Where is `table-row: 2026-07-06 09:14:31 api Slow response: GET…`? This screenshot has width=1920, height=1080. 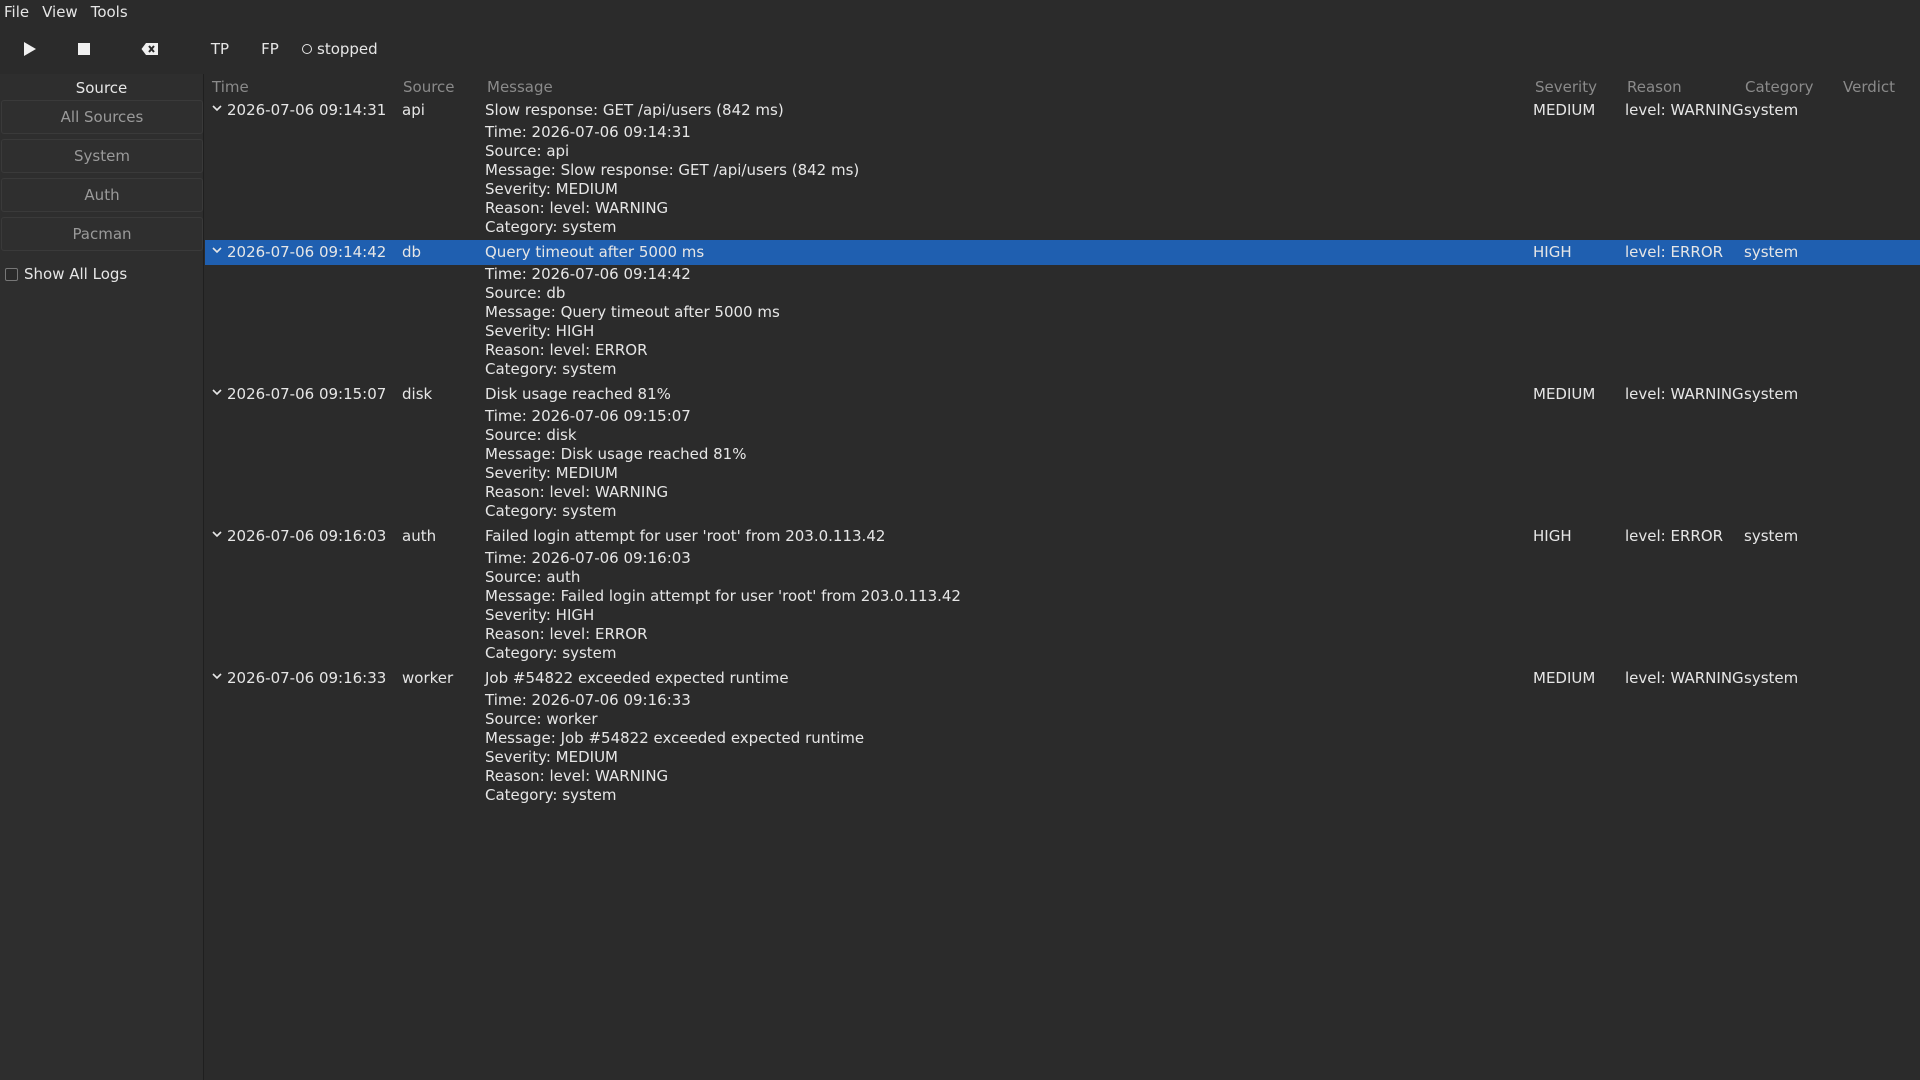
table-row: 2026-07-06 09:14:31 api Slow response: GET… is located at coordinates (1062, 110).